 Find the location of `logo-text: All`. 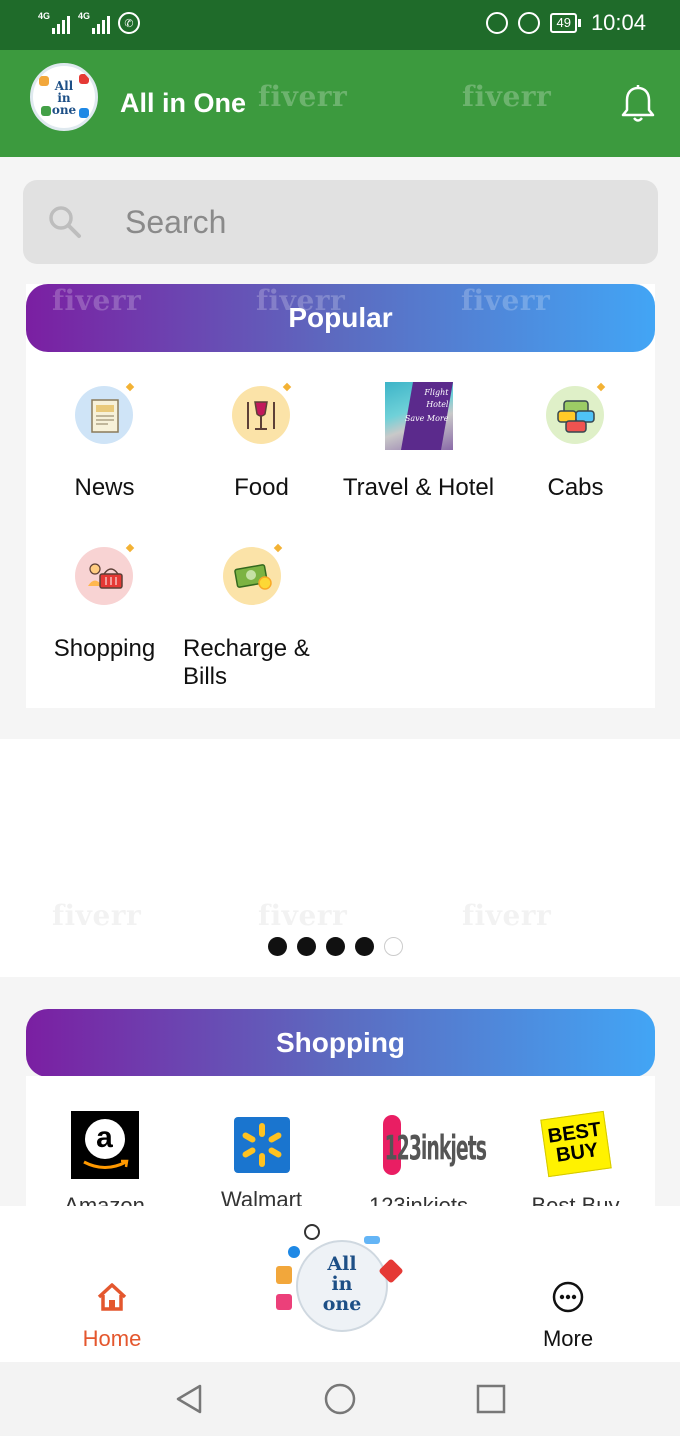

logo-text: All is located at coordinates (342, 1264).